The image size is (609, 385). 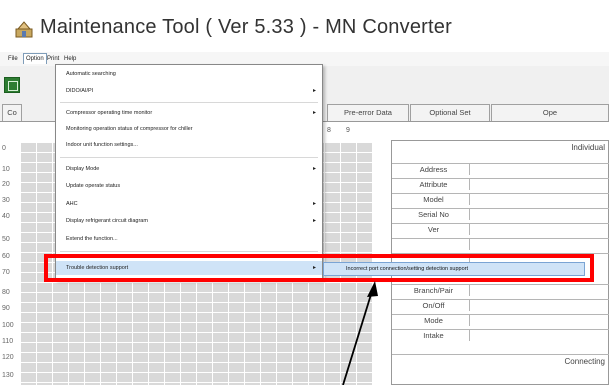 What do you see at coordinates (189, 91) in the screenshot?
I see `menu-item-dido: DIDO/AI/PI ▸` at bounding box center [189, 91].